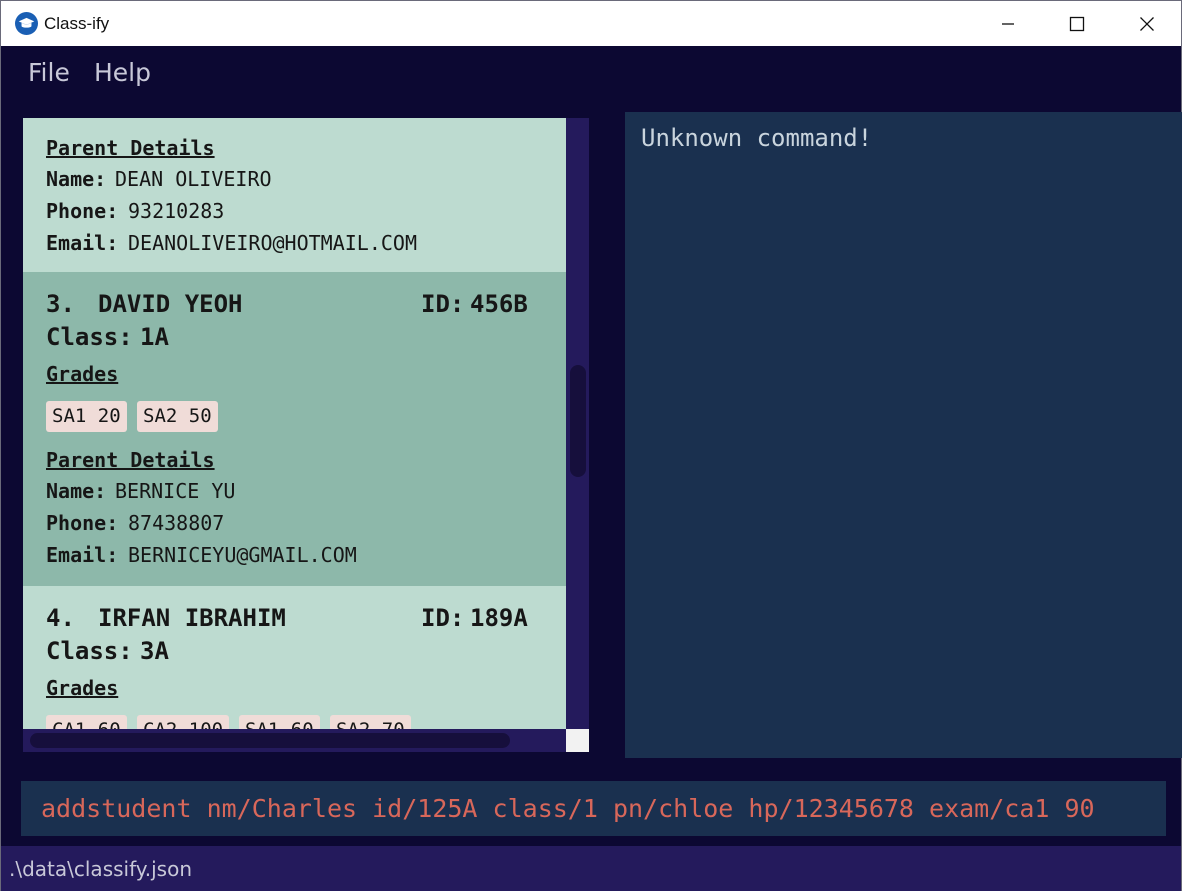  I want to click on scrollbar-corner, so click(577, 740).